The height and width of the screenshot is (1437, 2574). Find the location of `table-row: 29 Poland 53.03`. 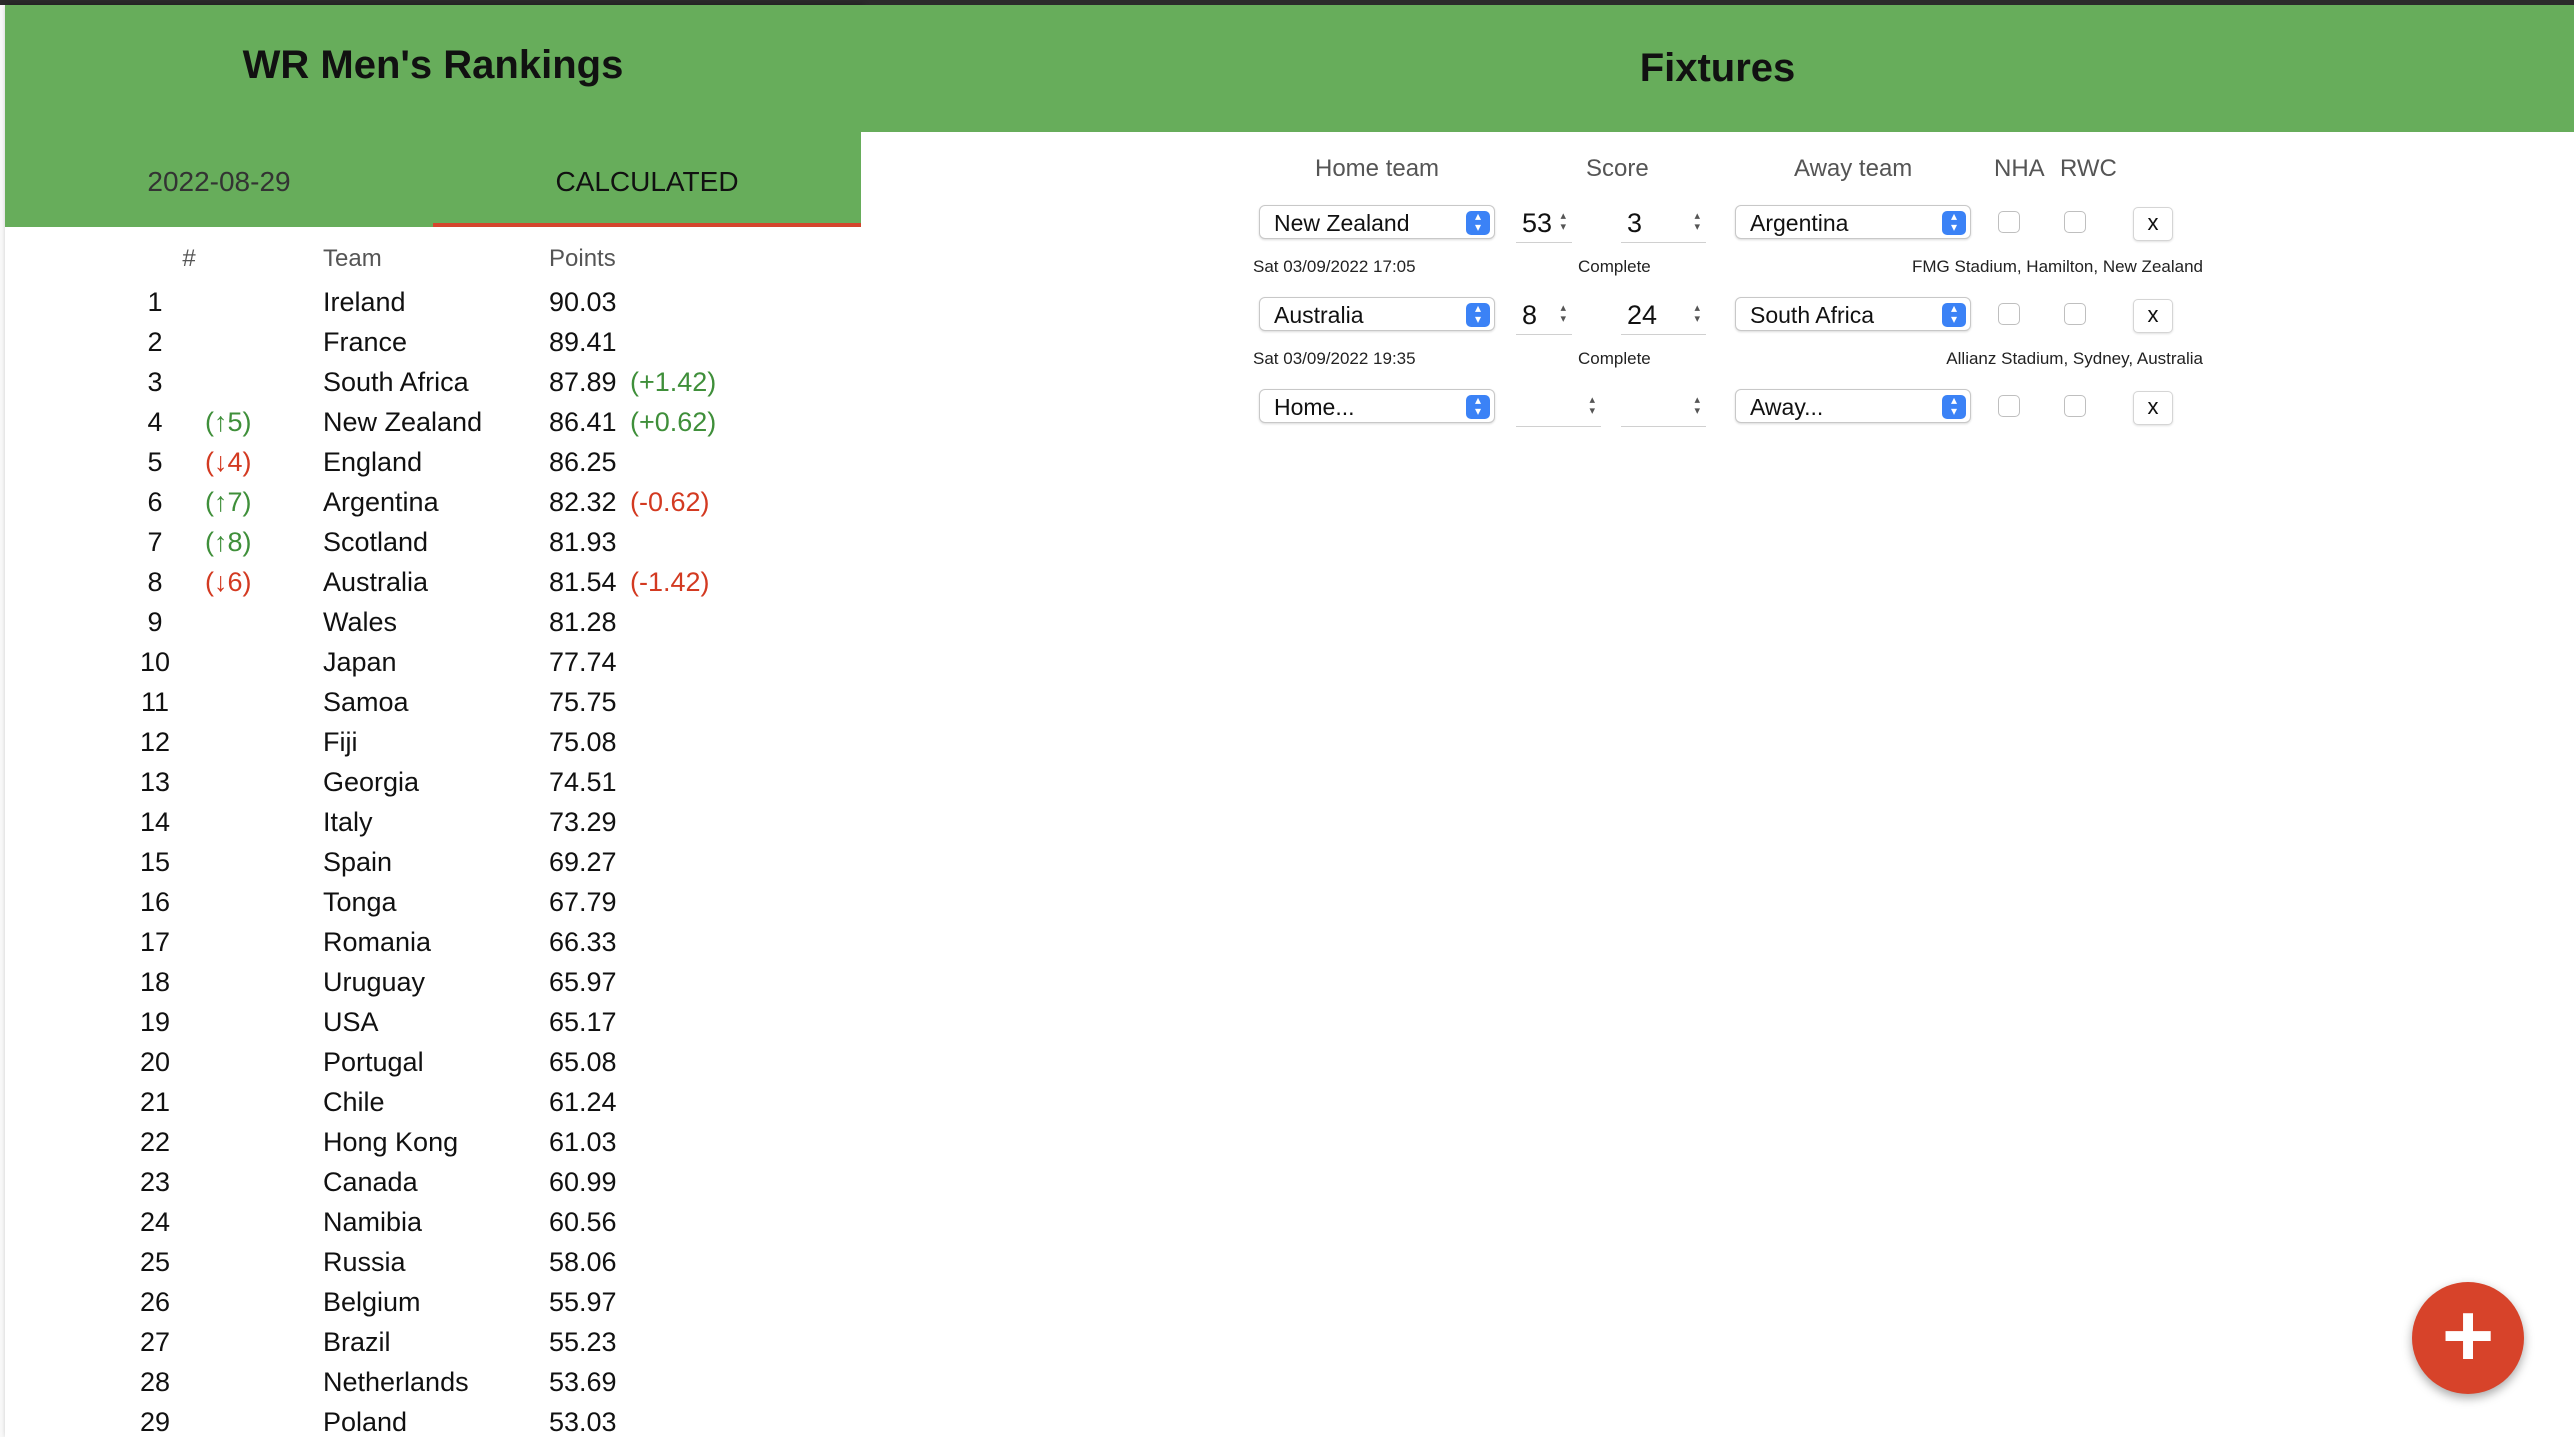

table-row: 29 Poland 53.03 is located at coordinates (433, 1420).